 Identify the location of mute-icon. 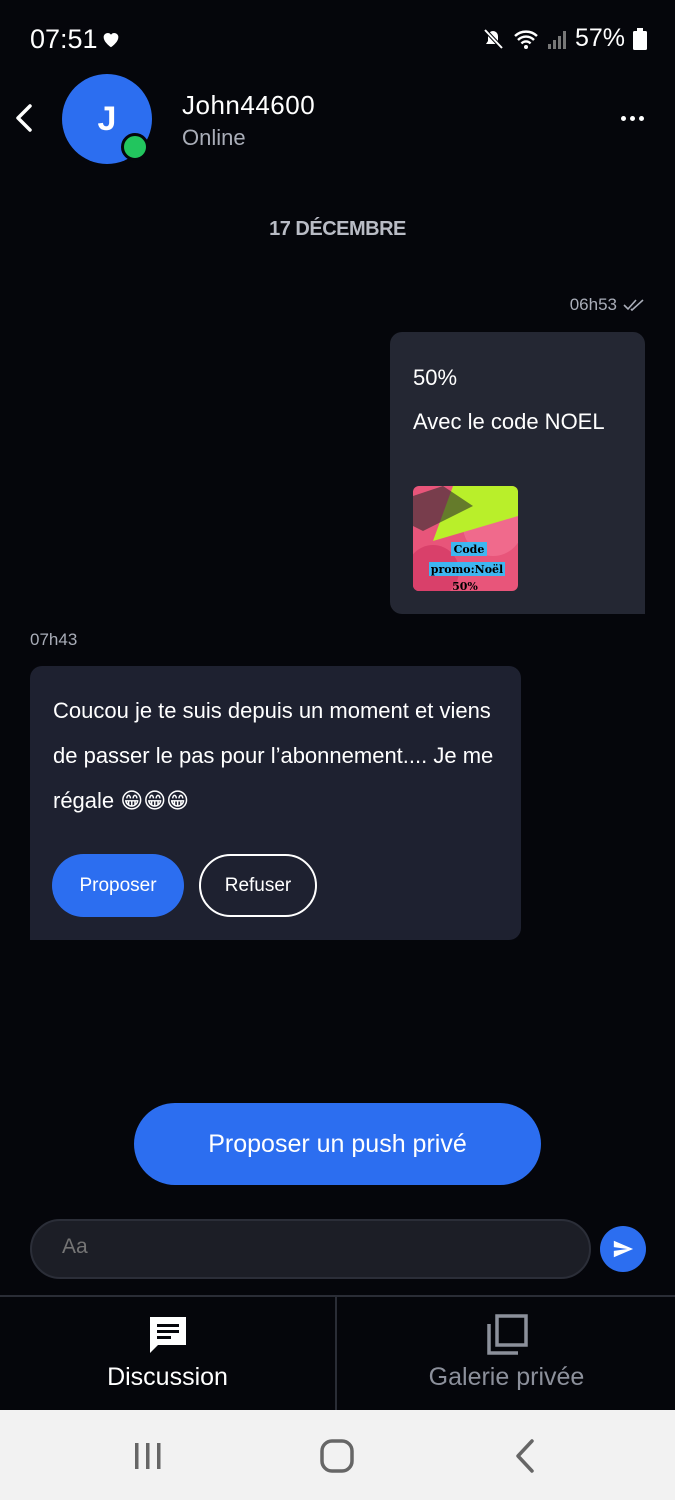
(493, 38).